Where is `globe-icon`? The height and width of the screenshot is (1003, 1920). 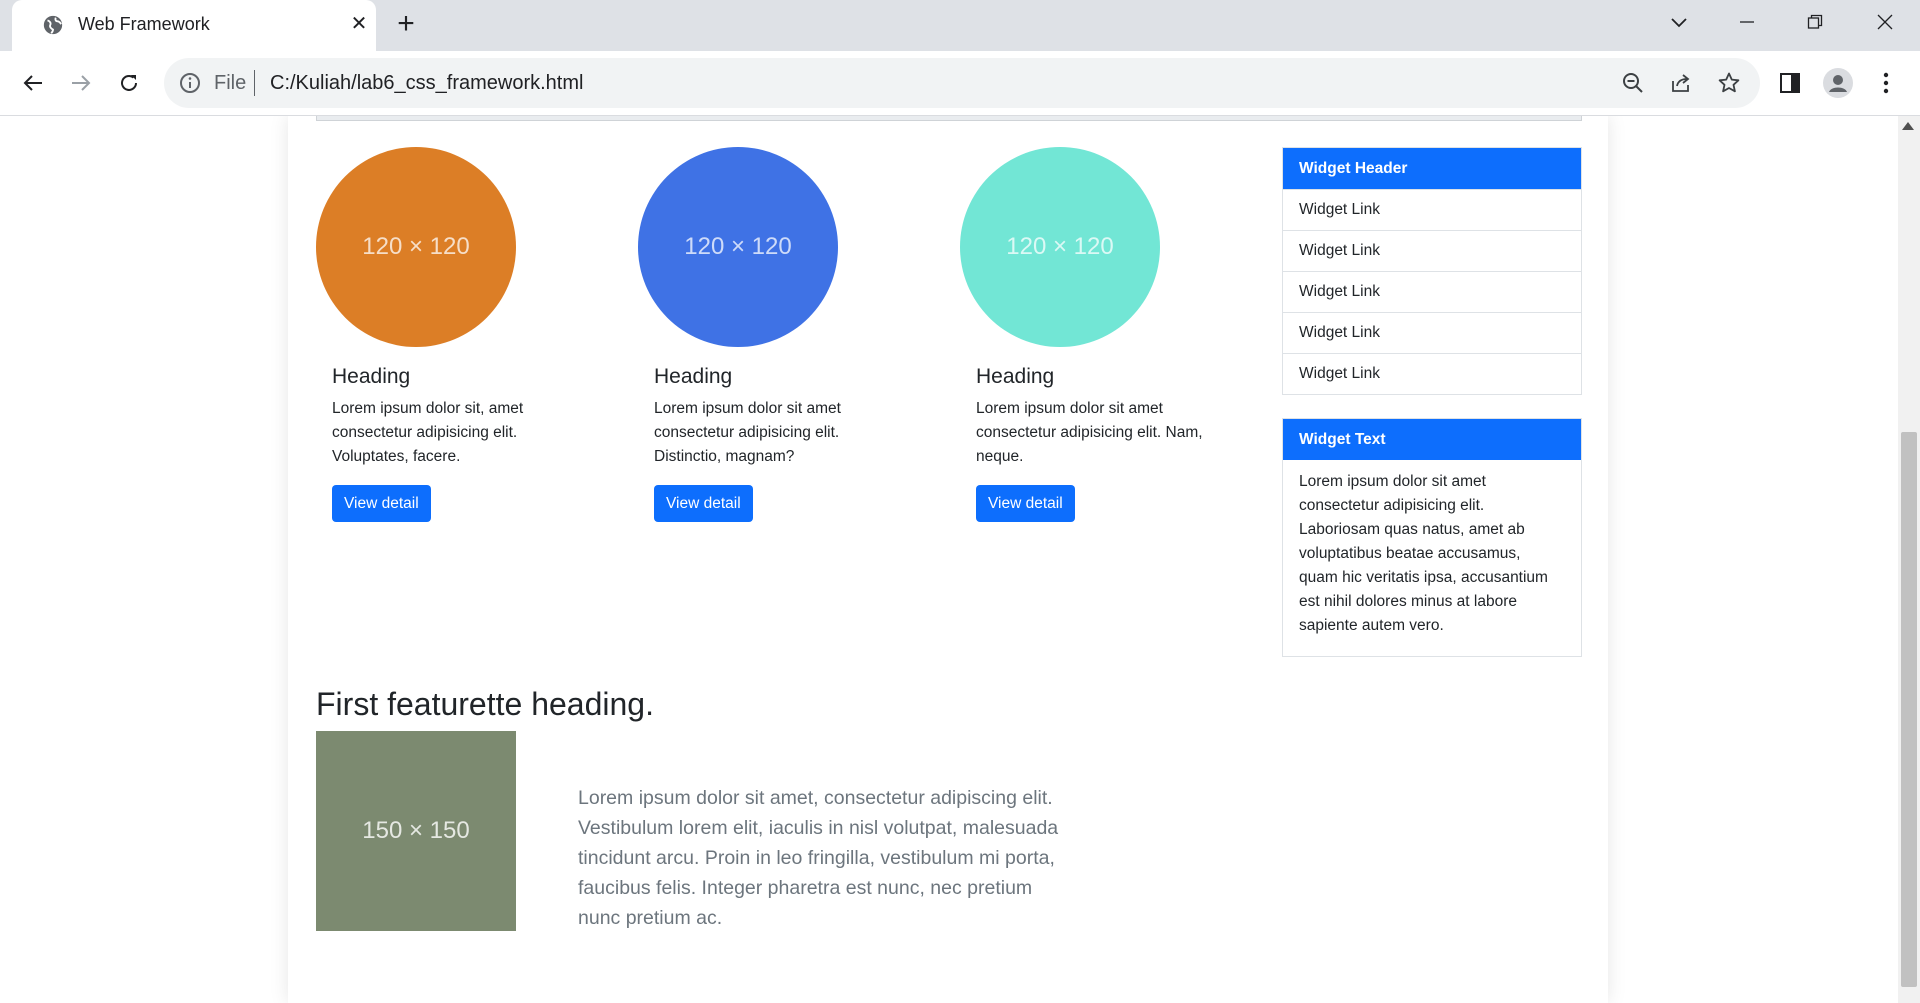 globe-icon is located at coordinates (53, 25).